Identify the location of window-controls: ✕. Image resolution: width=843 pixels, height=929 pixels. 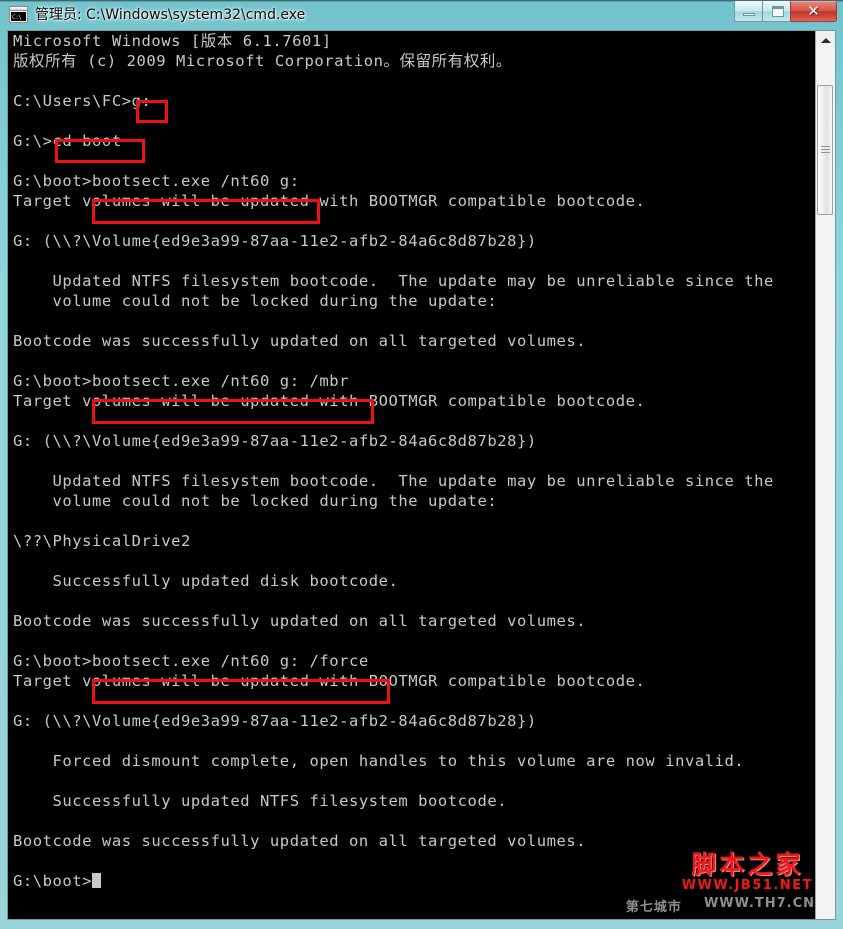
(785, 12).